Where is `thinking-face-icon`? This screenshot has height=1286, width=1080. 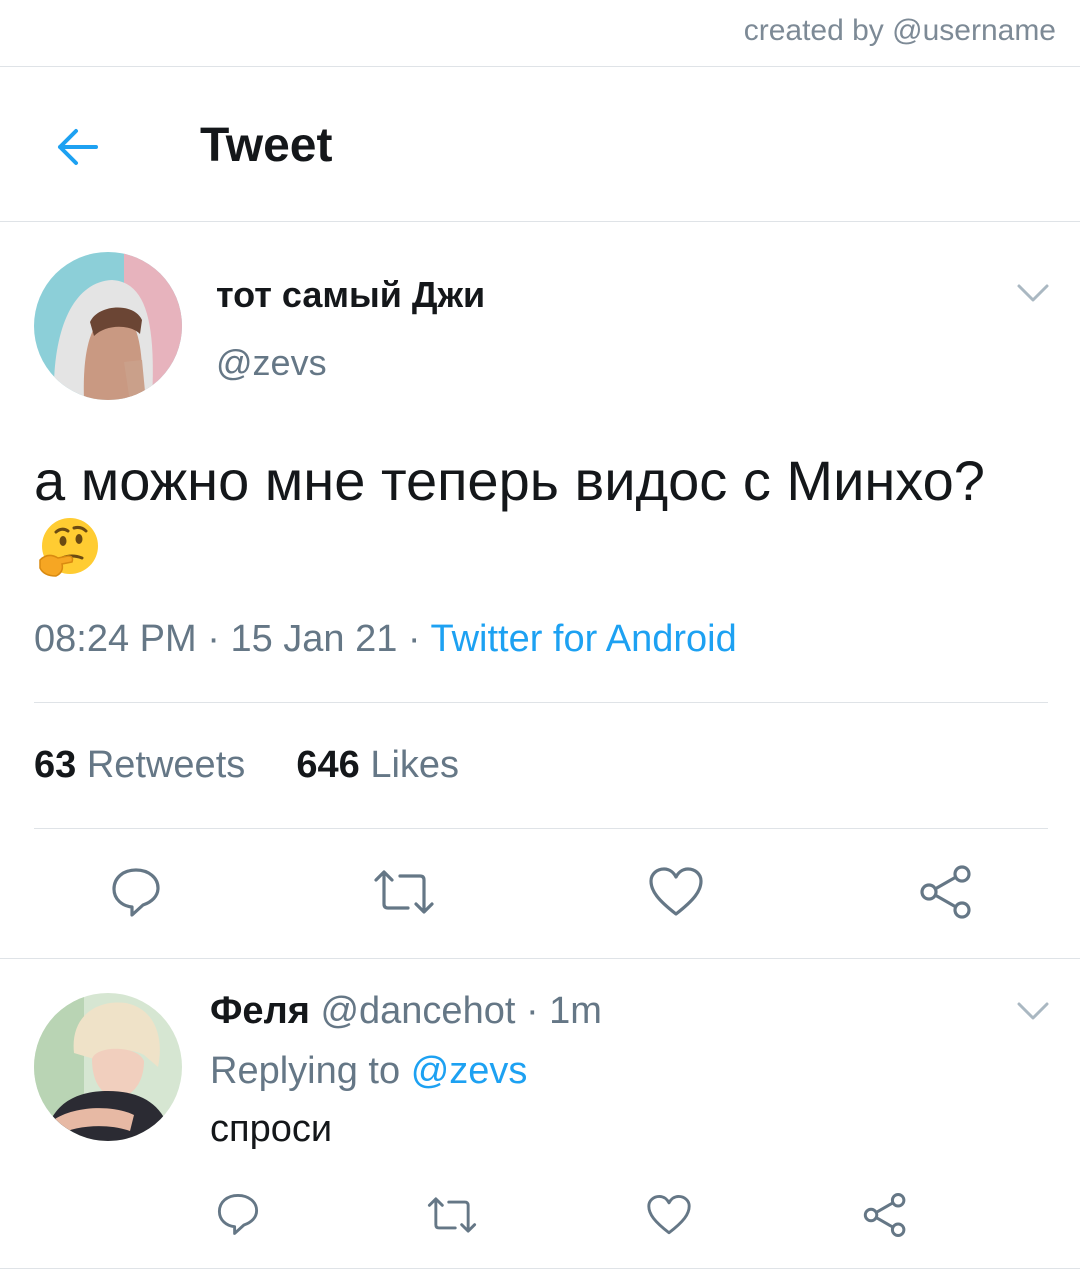
thinking-face-icon is located at coordinates (68, 547).